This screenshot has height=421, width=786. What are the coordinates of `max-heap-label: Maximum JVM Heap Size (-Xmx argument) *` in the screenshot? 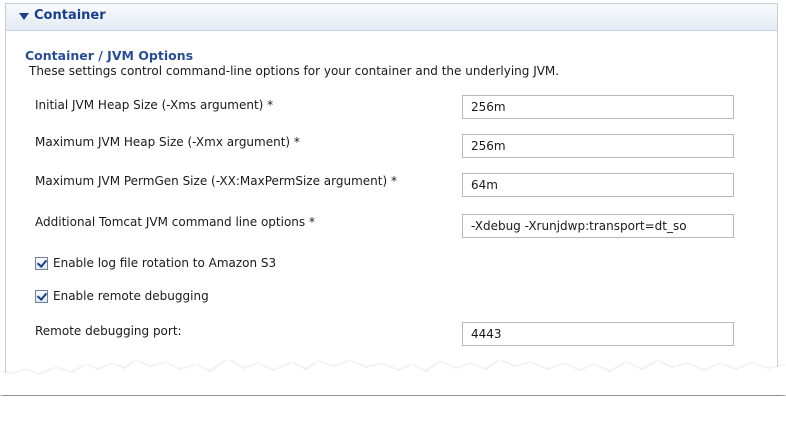 It's located at (167, 142).